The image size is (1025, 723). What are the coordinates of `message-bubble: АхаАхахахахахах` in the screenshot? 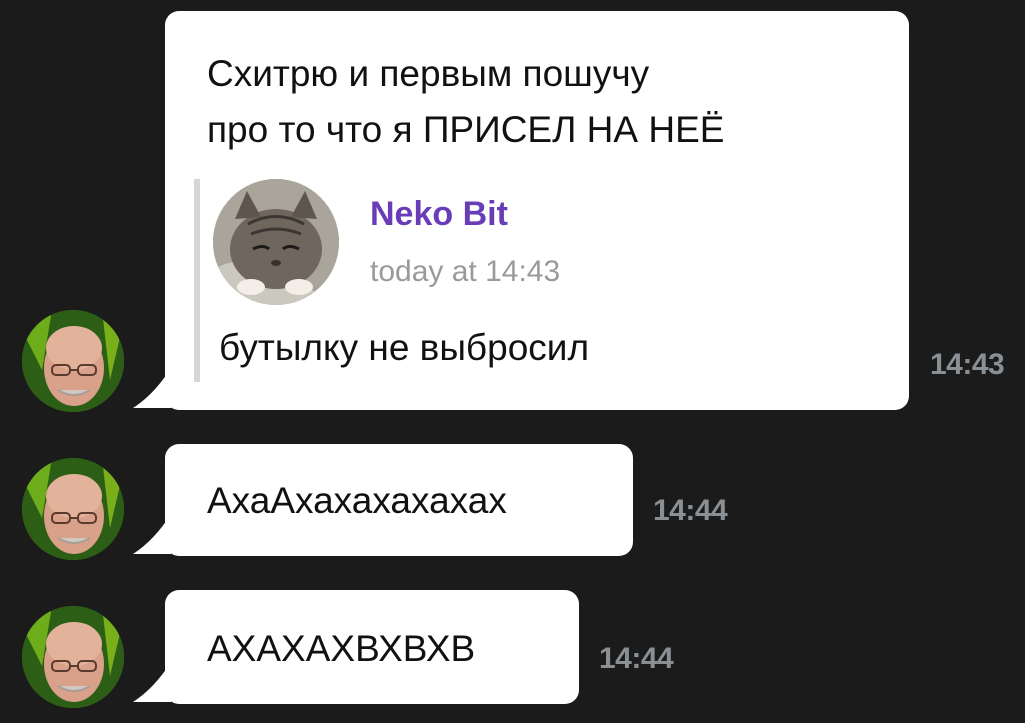 It's located at (399, 500).